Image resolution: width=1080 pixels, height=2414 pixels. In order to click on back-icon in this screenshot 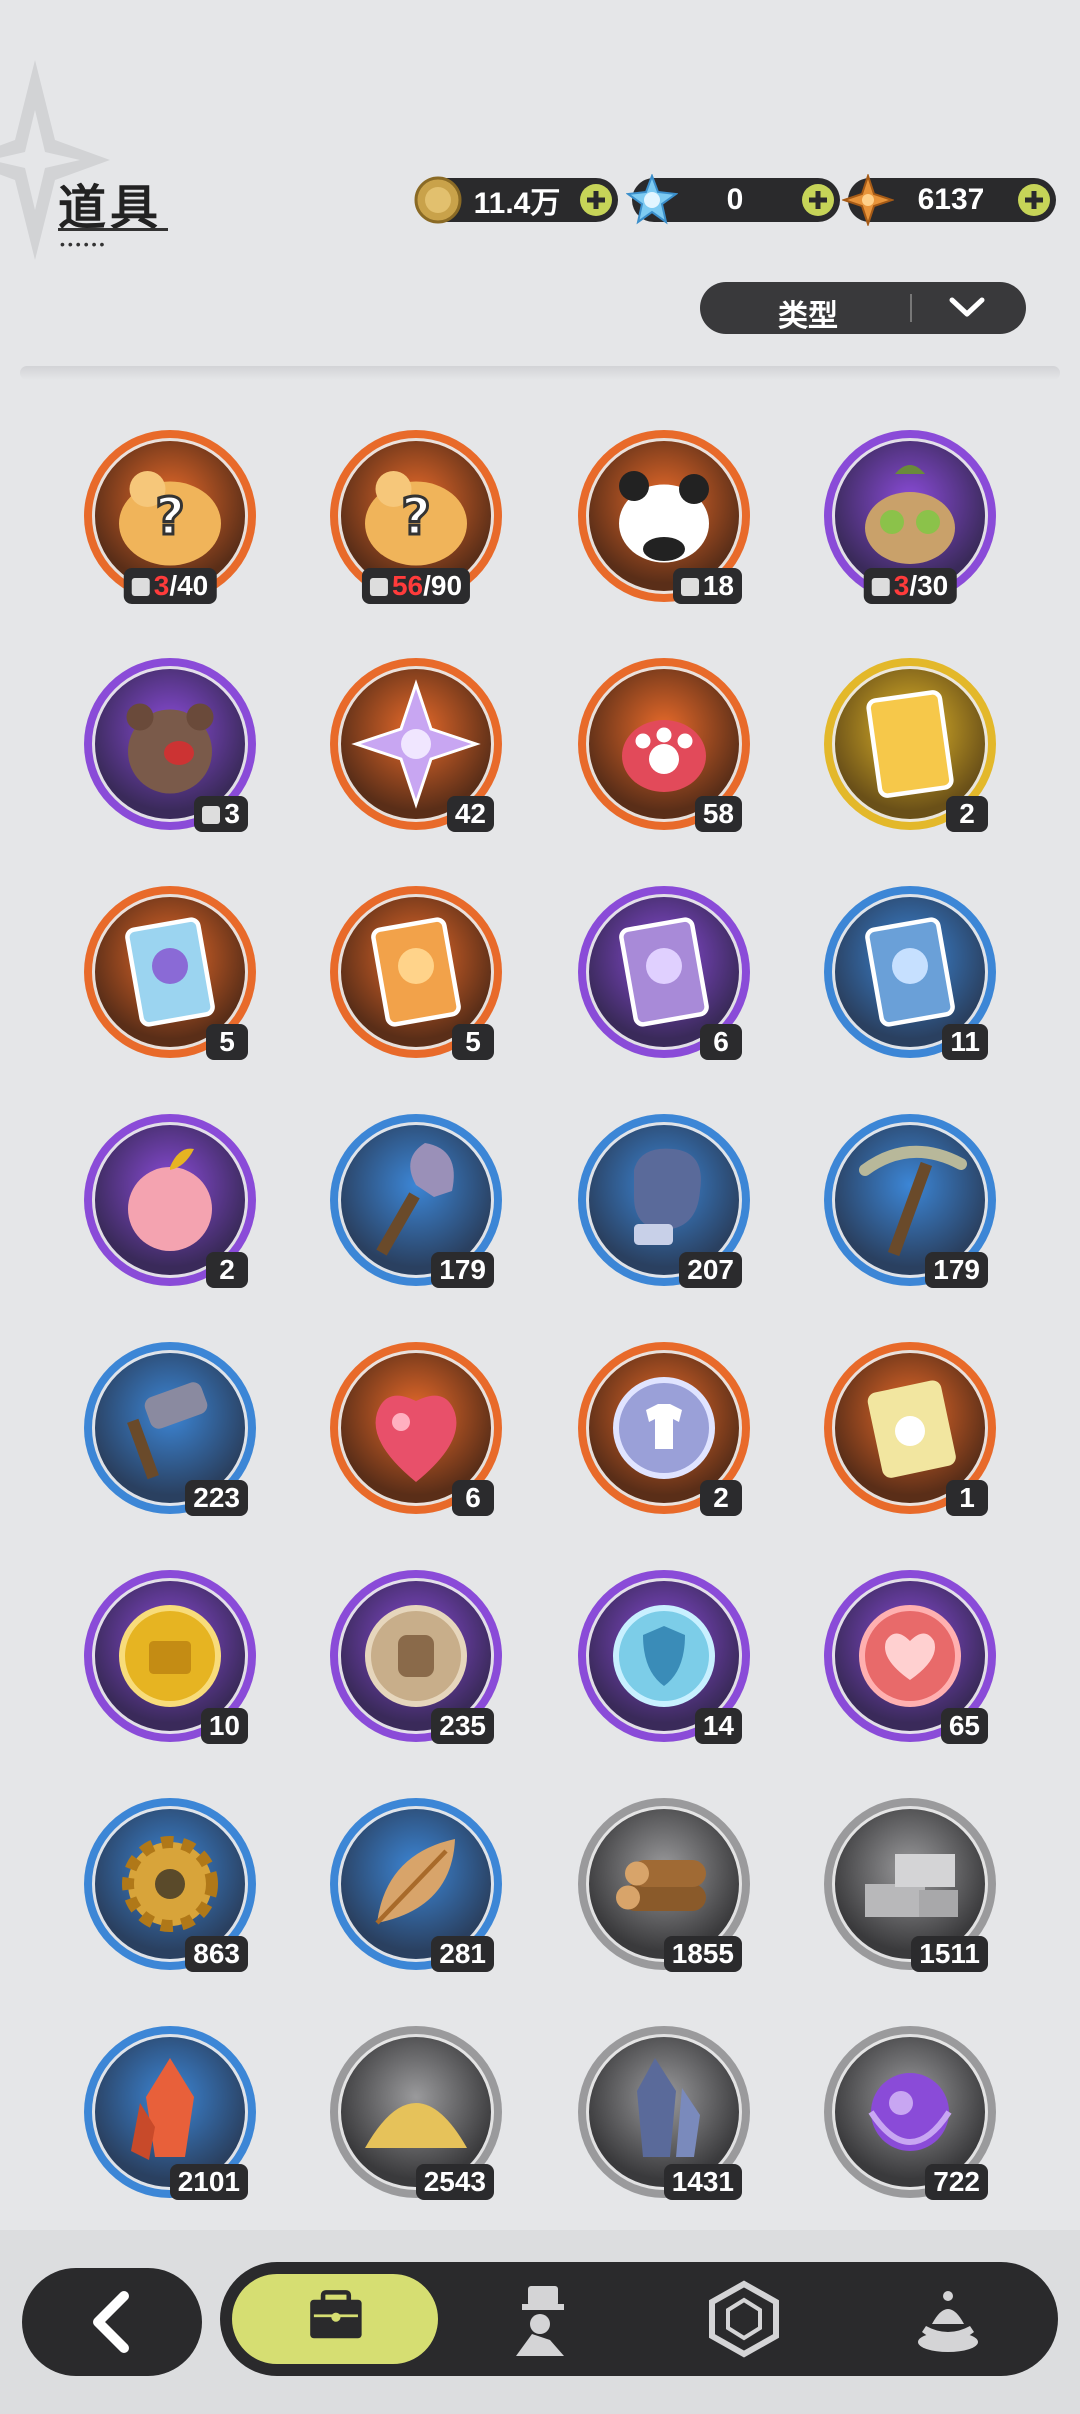, I will do `click(111, 2322)`.